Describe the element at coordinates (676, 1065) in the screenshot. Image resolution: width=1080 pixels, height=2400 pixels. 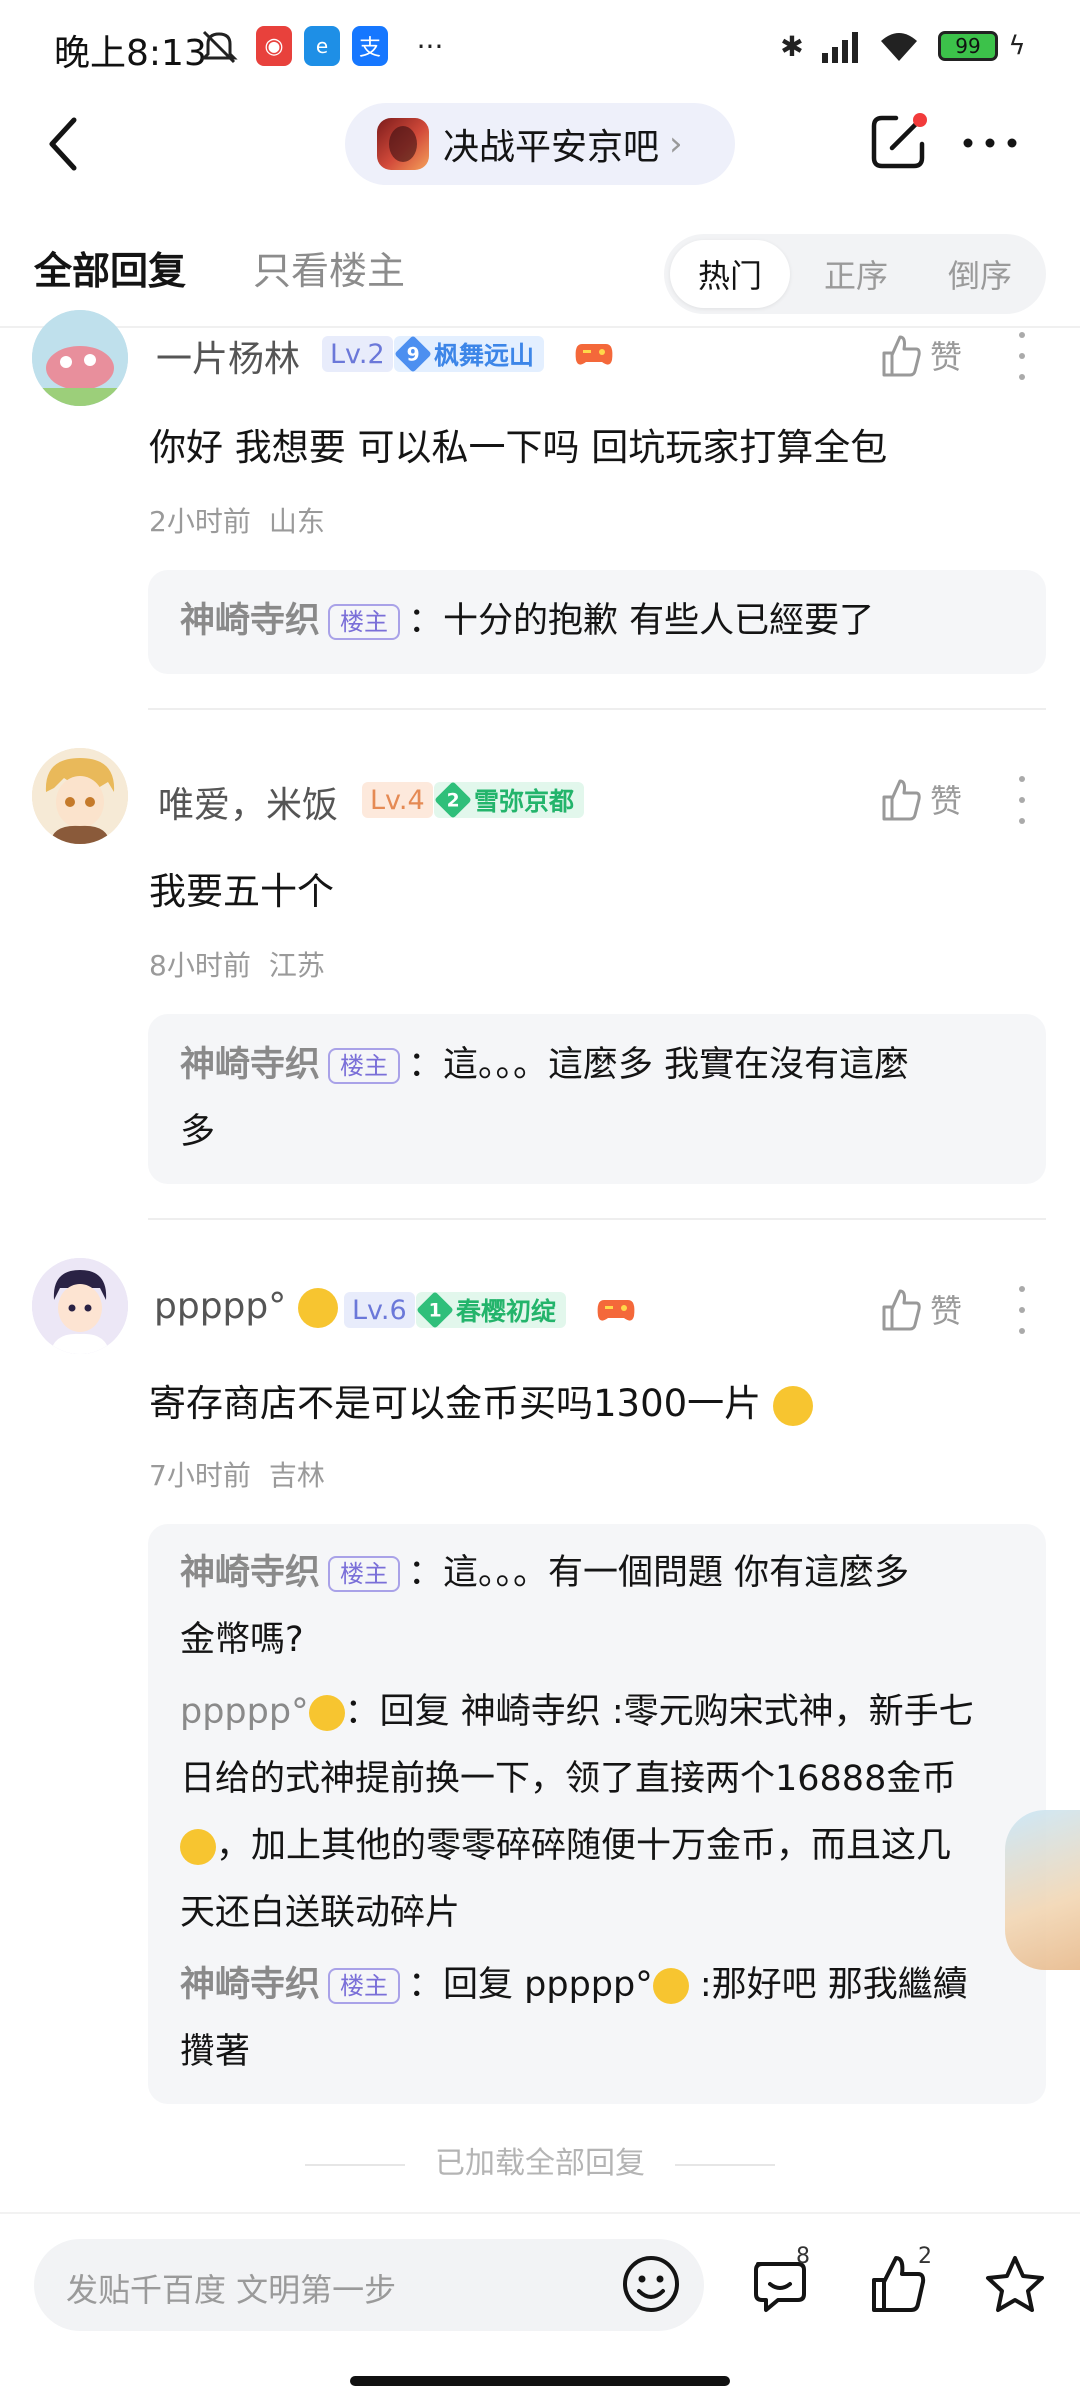
I see `reply-text: 這。。。這麼多 我實在沒有這麼` at that location.